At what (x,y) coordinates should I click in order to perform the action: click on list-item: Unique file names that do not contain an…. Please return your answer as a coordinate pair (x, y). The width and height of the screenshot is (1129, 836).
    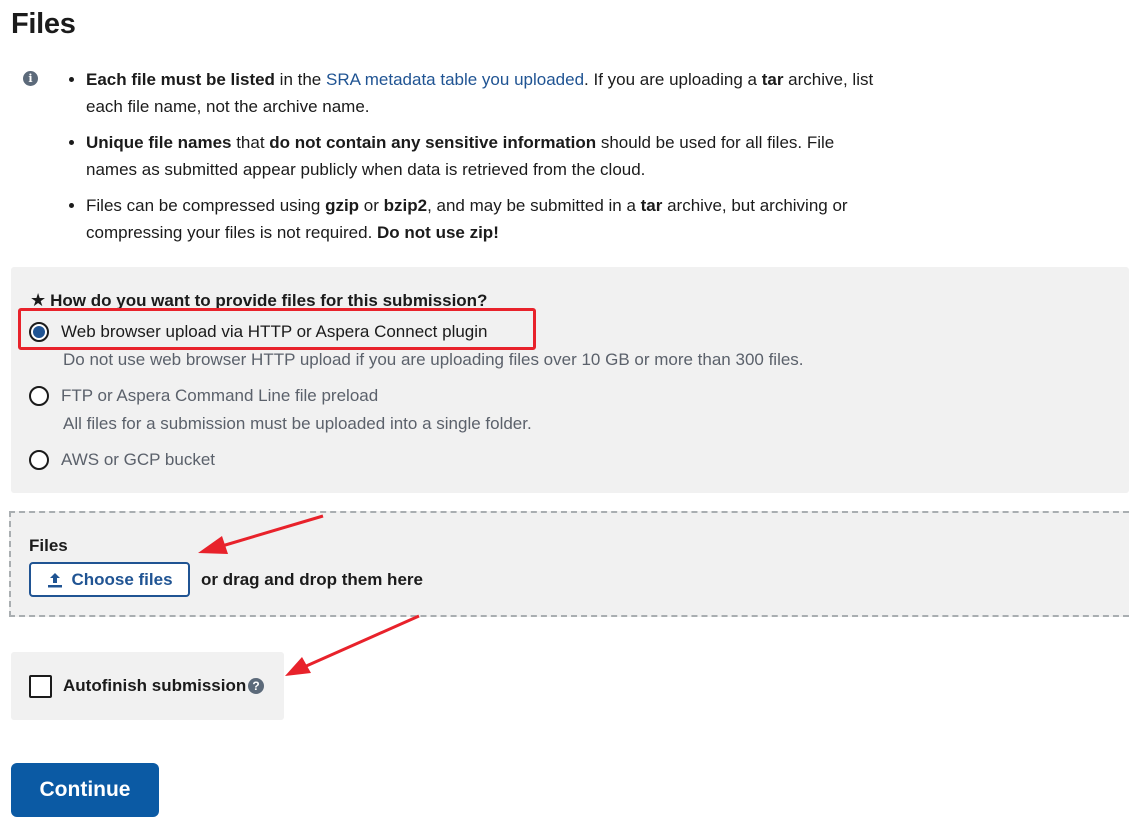
    Looking at the image, I should click on (486, 156).